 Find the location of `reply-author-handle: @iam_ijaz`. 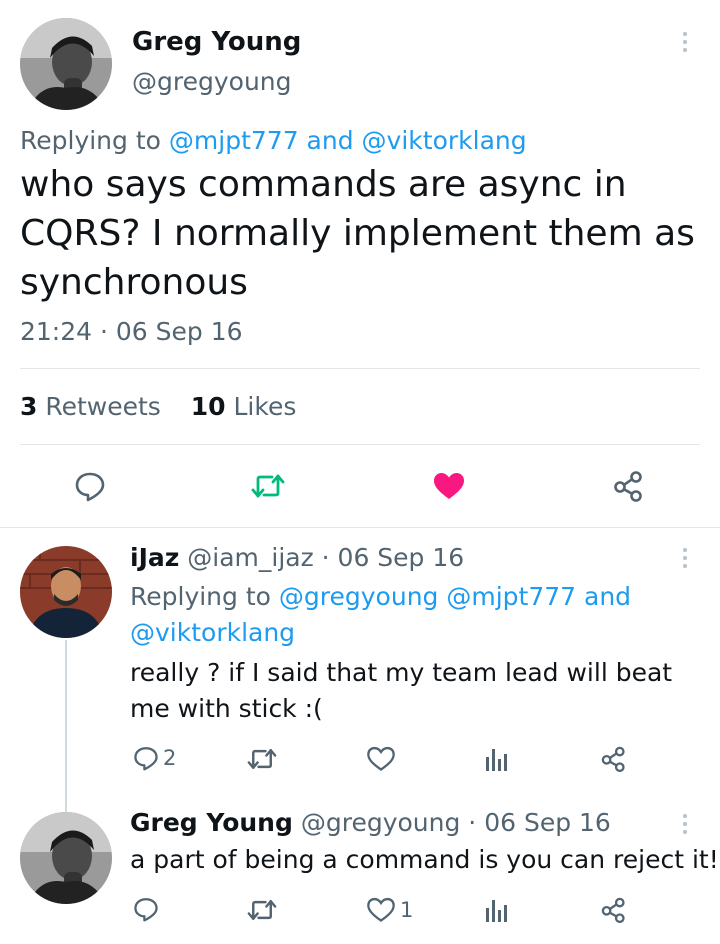

reply-author-handle: @iam_ijaz is located at coordinates (250, 557).